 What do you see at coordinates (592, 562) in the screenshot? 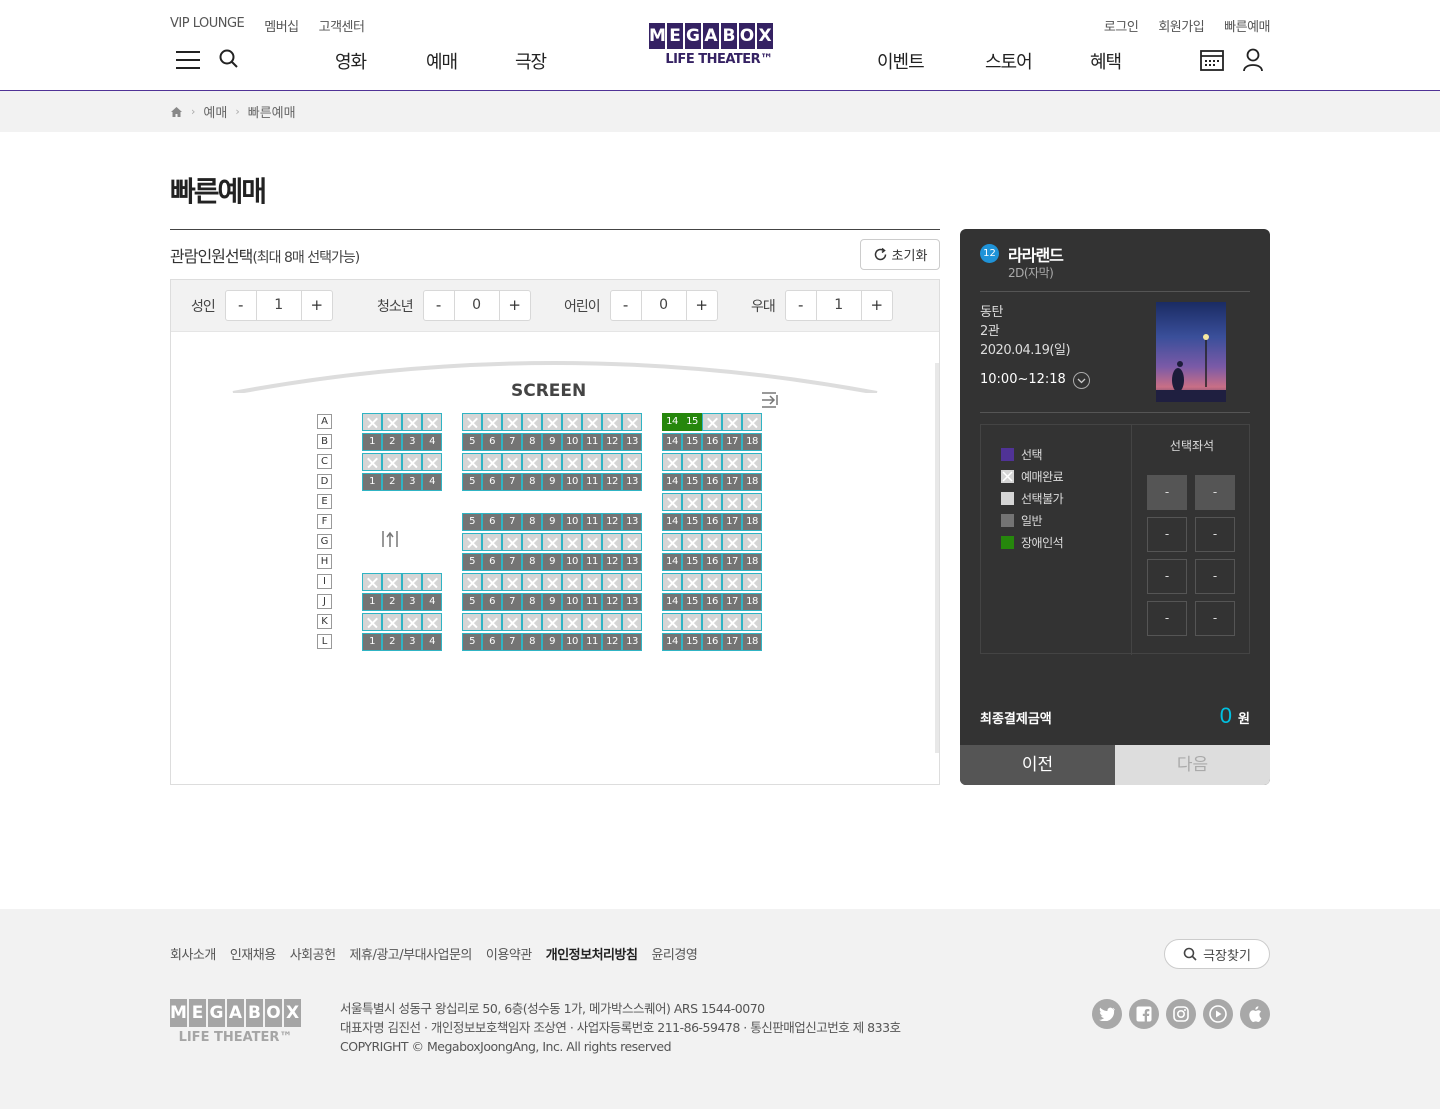
I see `seat-H11: 11` at bounding box center [592, 562].